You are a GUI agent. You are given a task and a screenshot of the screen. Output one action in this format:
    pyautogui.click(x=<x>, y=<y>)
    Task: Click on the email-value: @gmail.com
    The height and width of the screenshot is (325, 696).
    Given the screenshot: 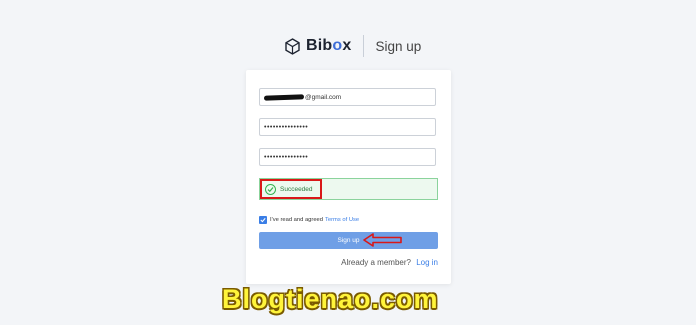 What is the action you would take?
    pyautogui.click(x=323, y=97)
    